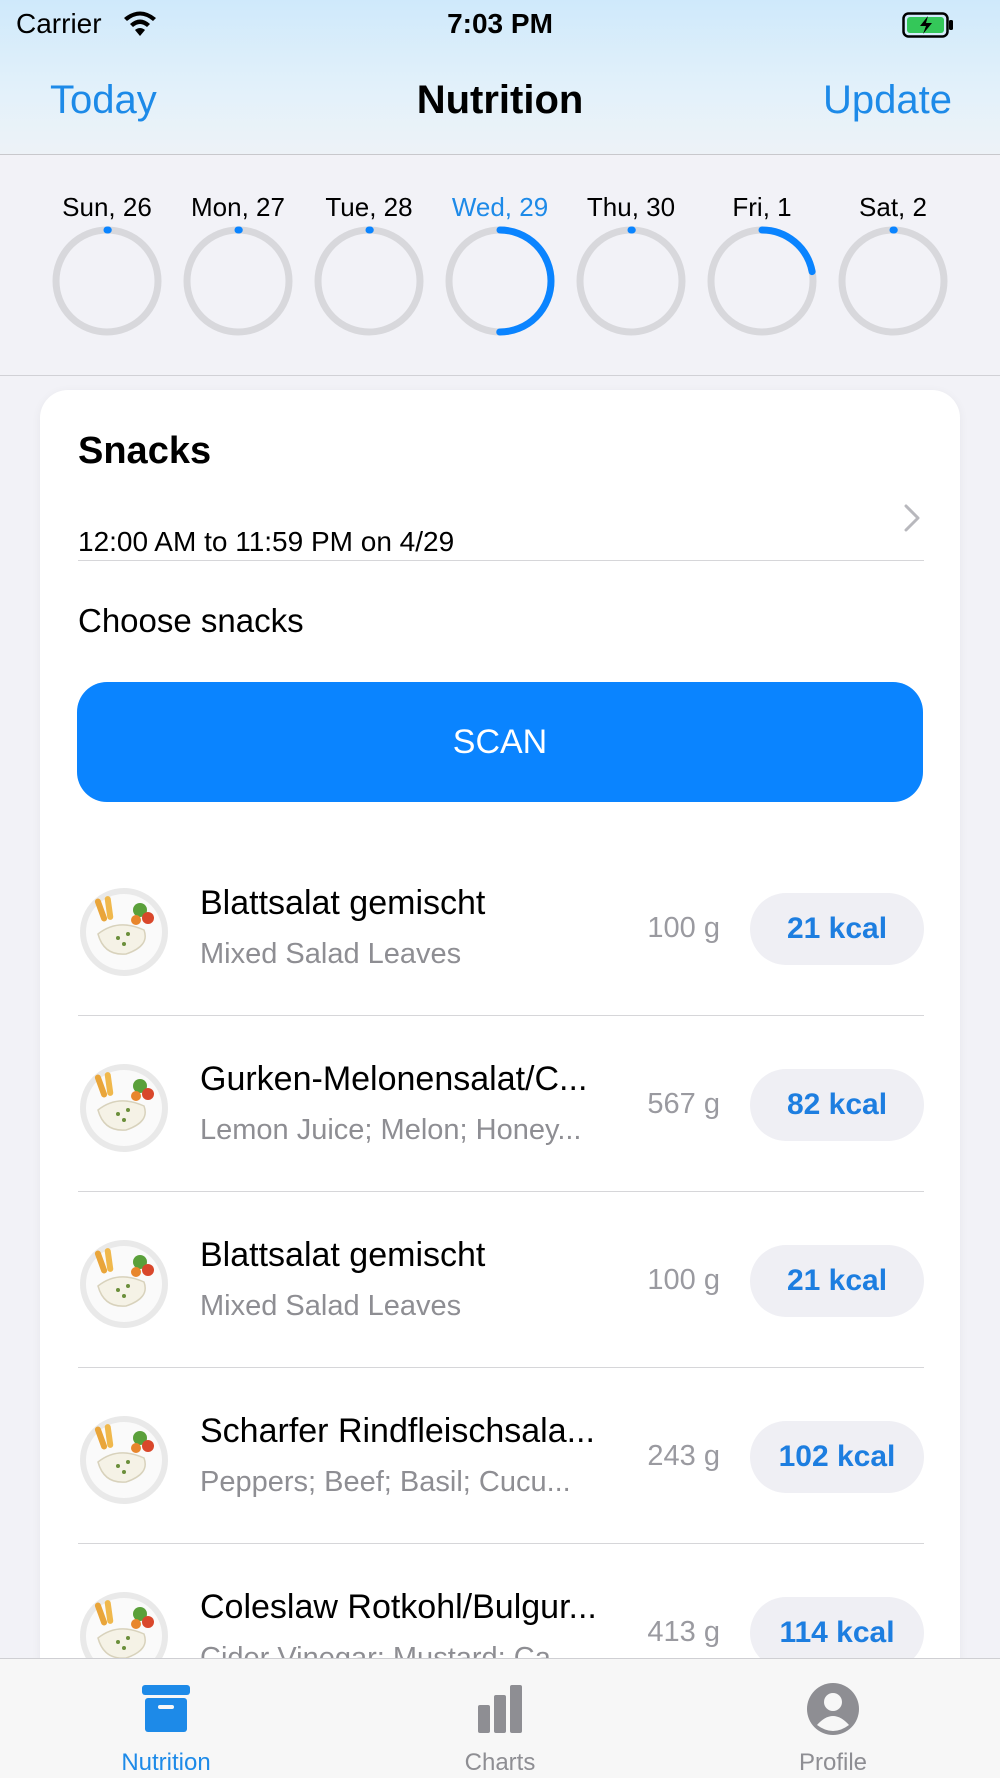  I want to click on tab-nutrition: Nutrition, so click(166, 1718).